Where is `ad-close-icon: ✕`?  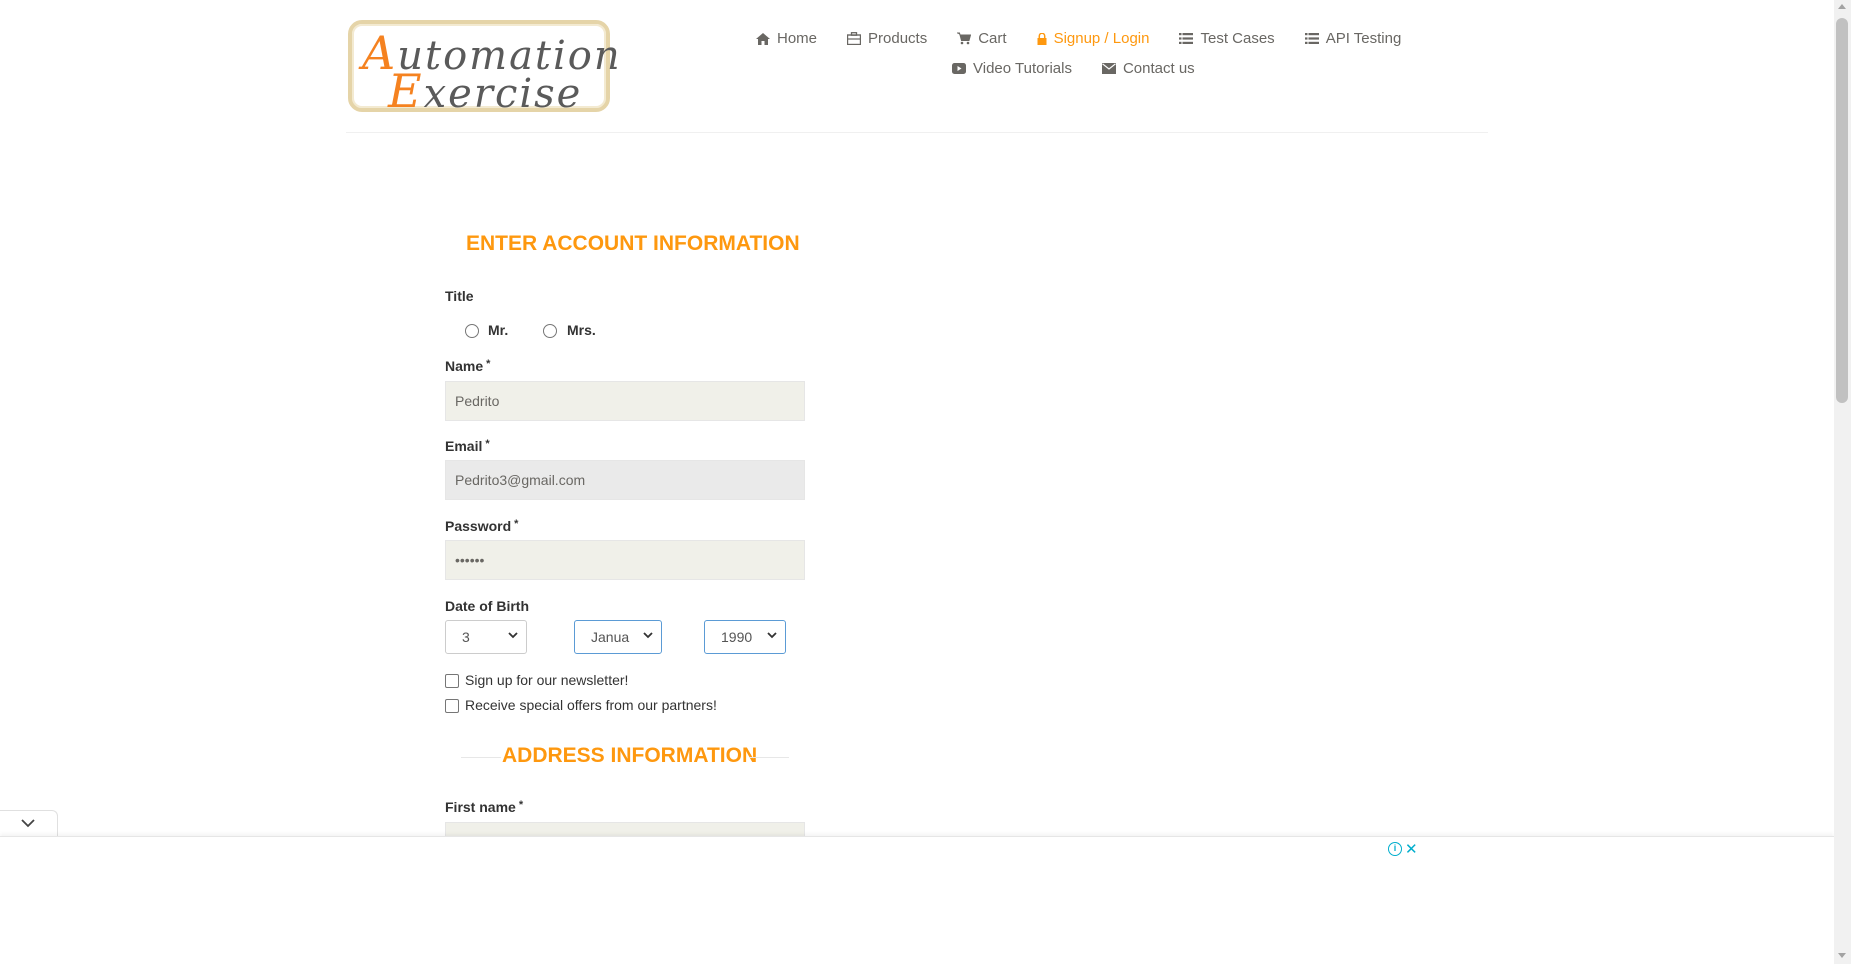 ad-close-icon: ✕ is located at coordinates (1411, 849).